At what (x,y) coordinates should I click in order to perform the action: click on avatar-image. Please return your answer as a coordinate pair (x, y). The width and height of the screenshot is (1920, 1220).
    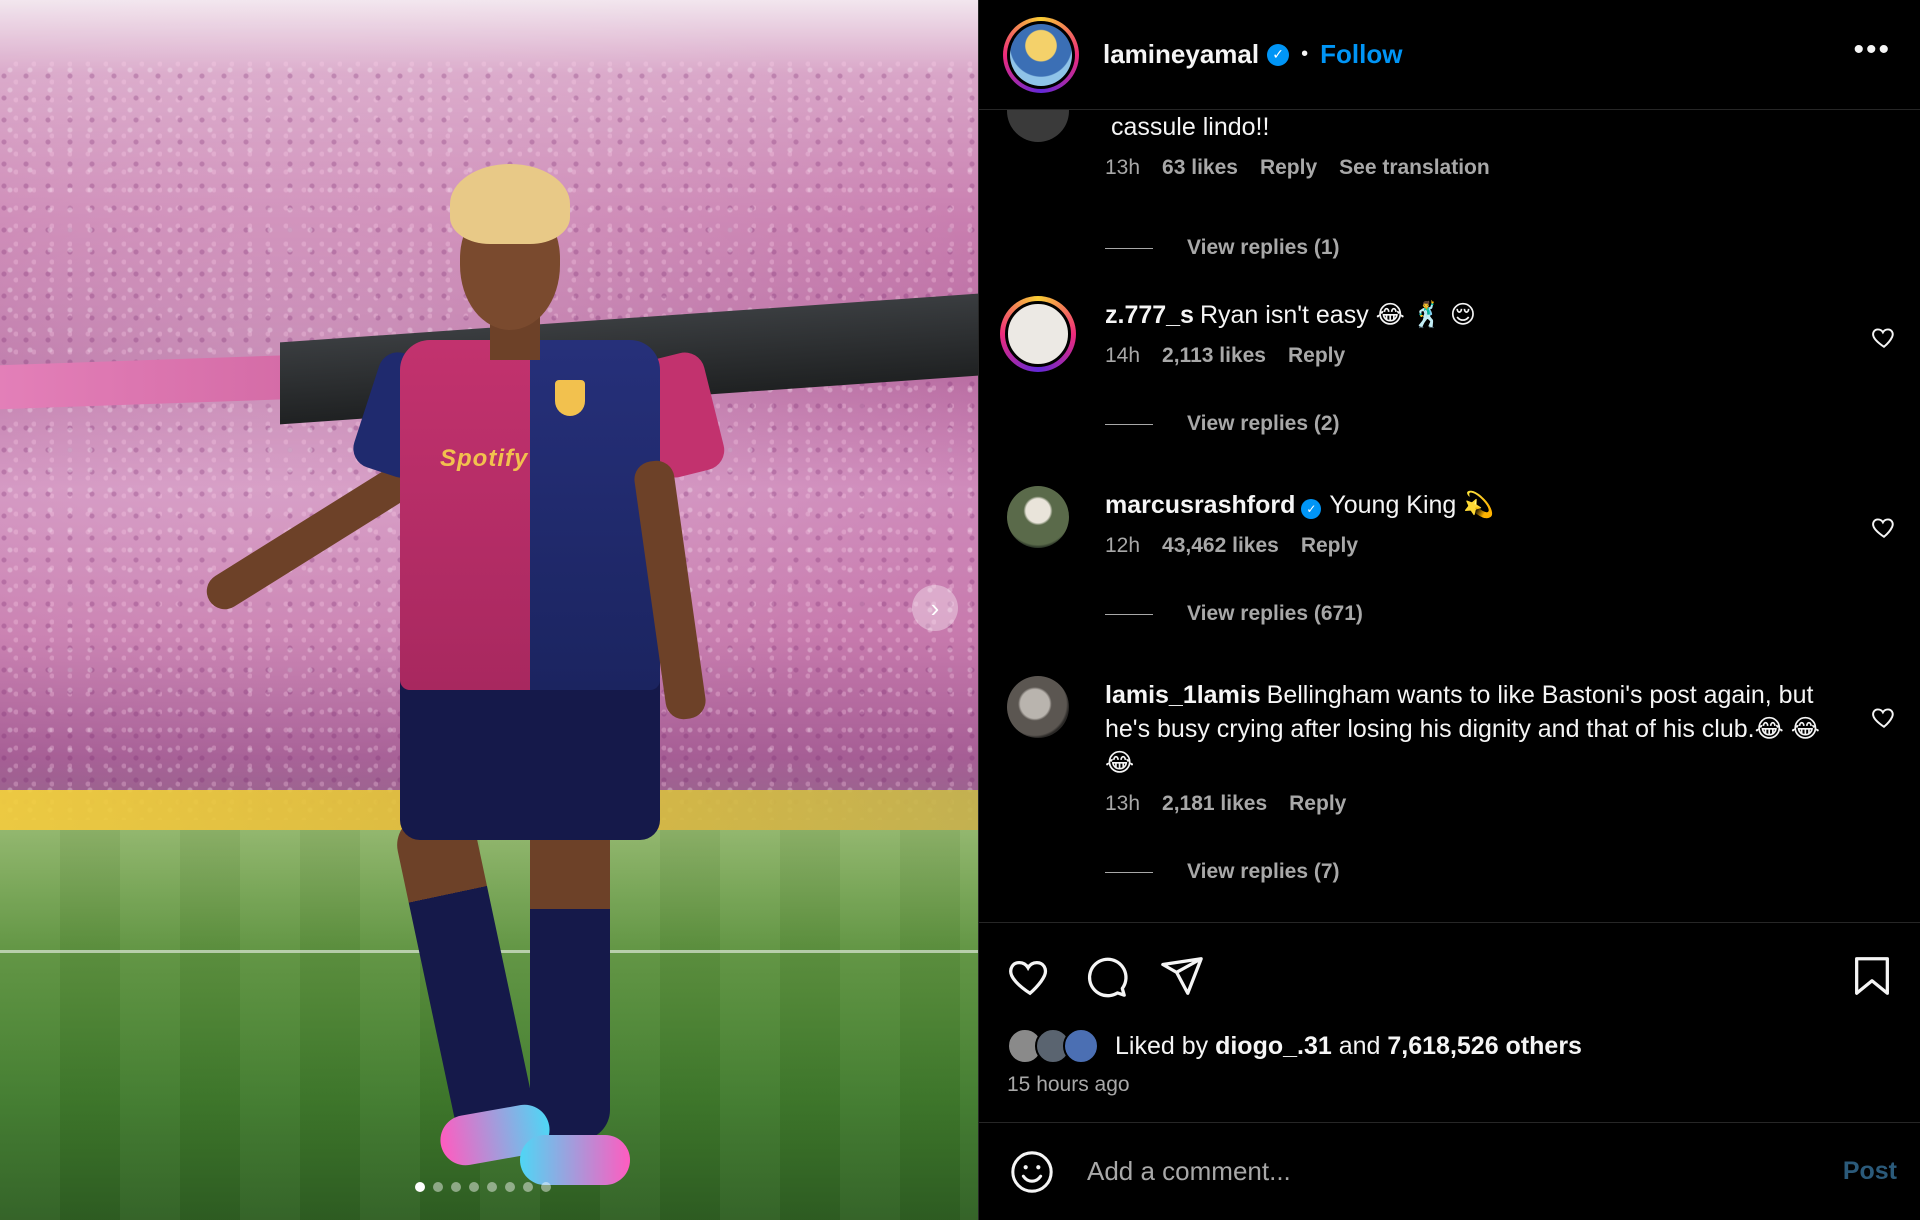
    Looking at the image, I should click on (1041, 54).